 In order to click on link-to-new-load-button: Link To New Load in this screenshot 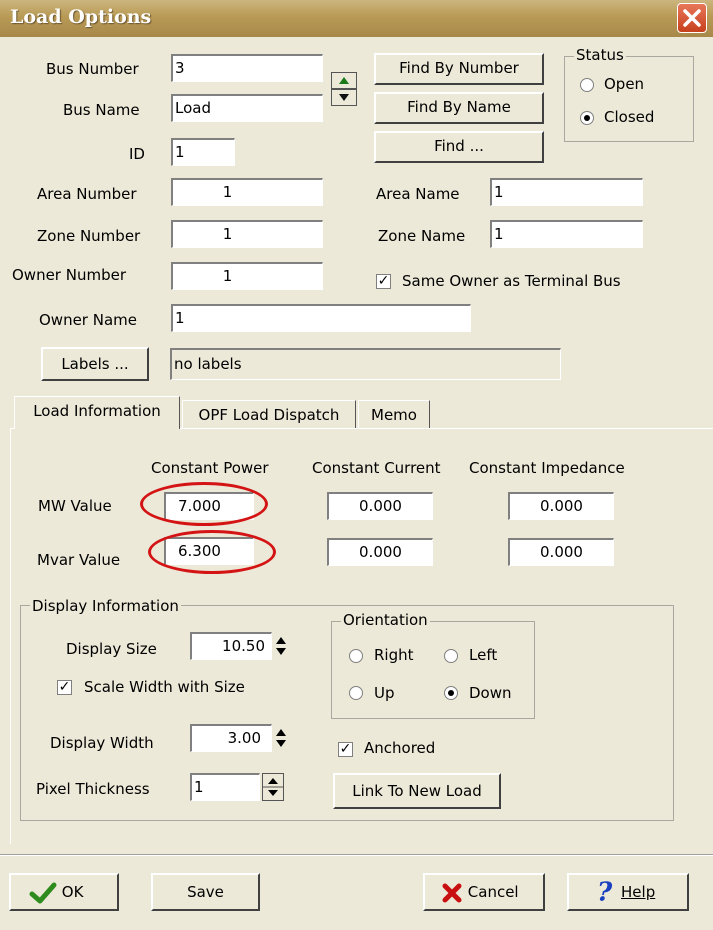, I will do `click(417, 791)`.